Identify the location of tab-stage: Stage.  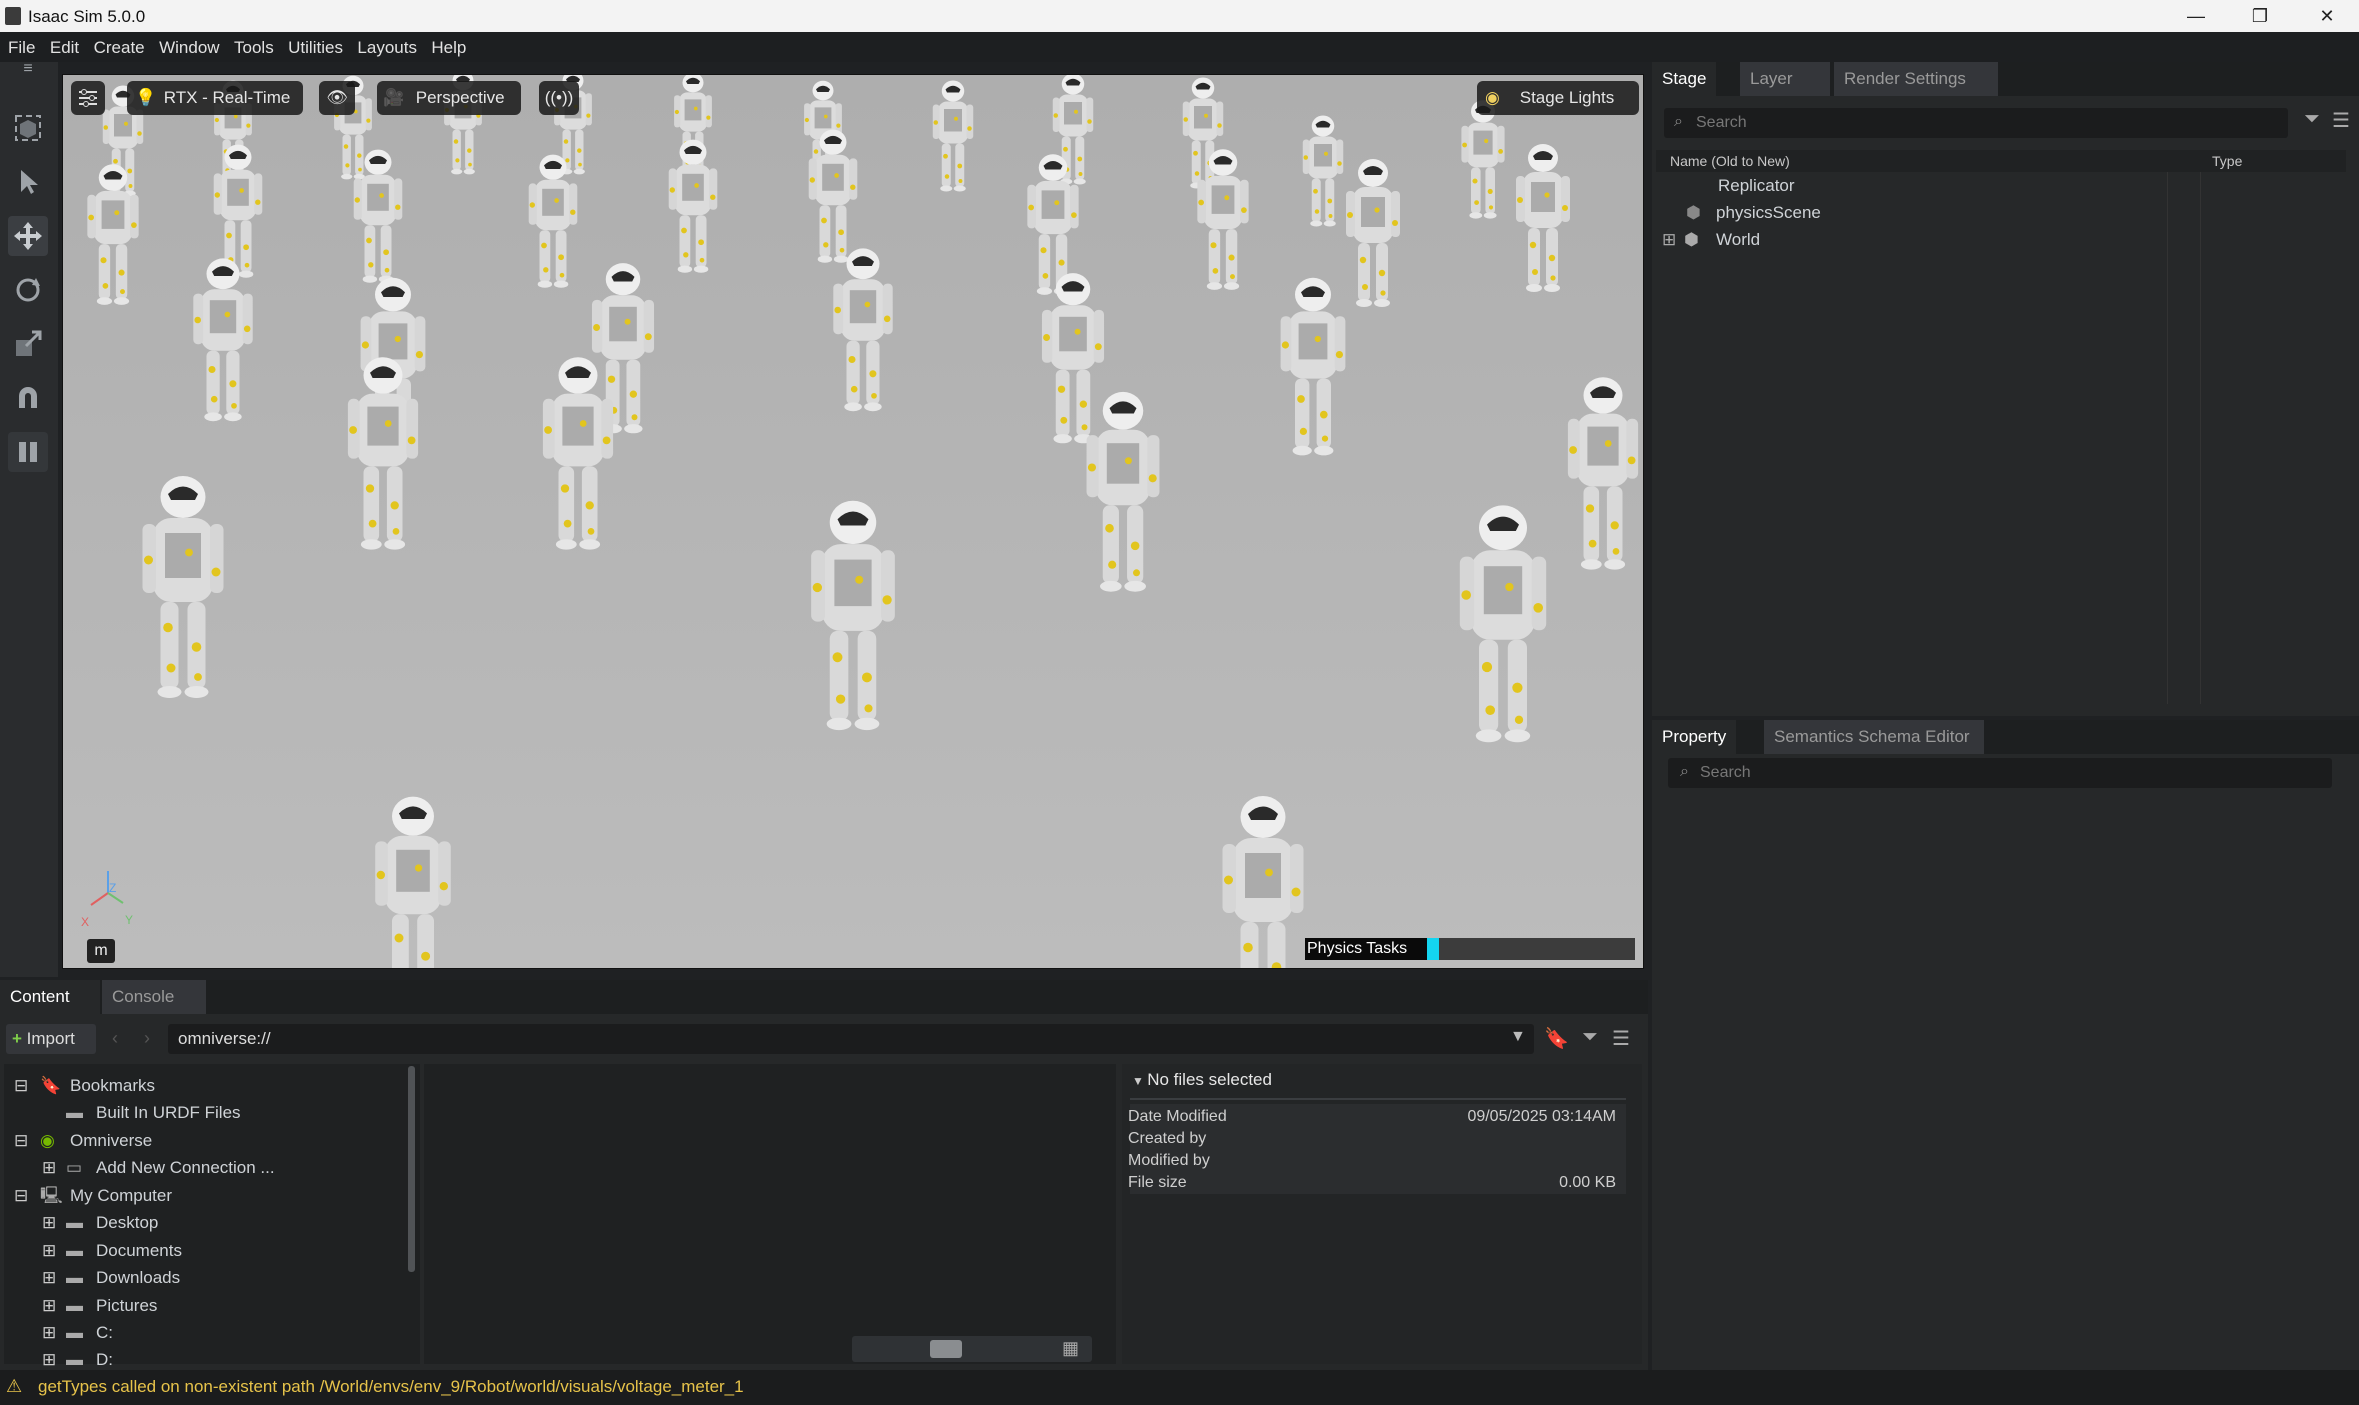
(1684, 79).